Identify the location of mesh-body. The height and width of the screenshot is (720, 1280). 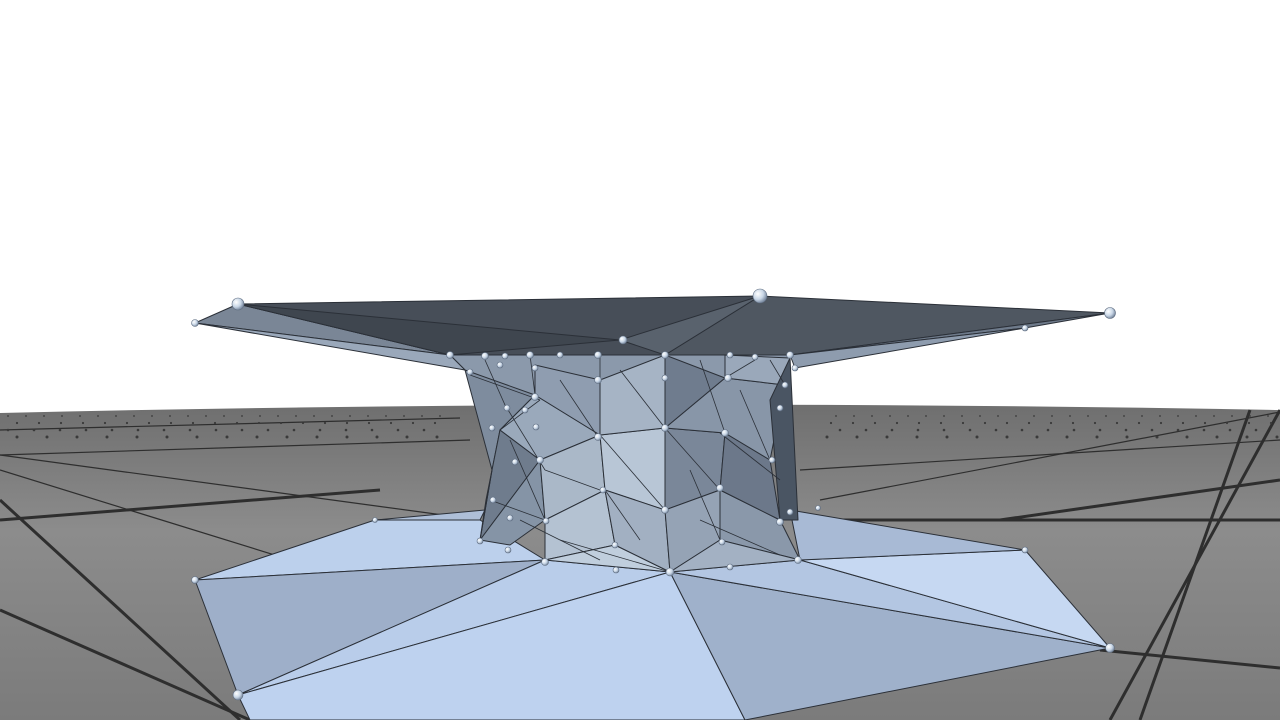
(625, 463).